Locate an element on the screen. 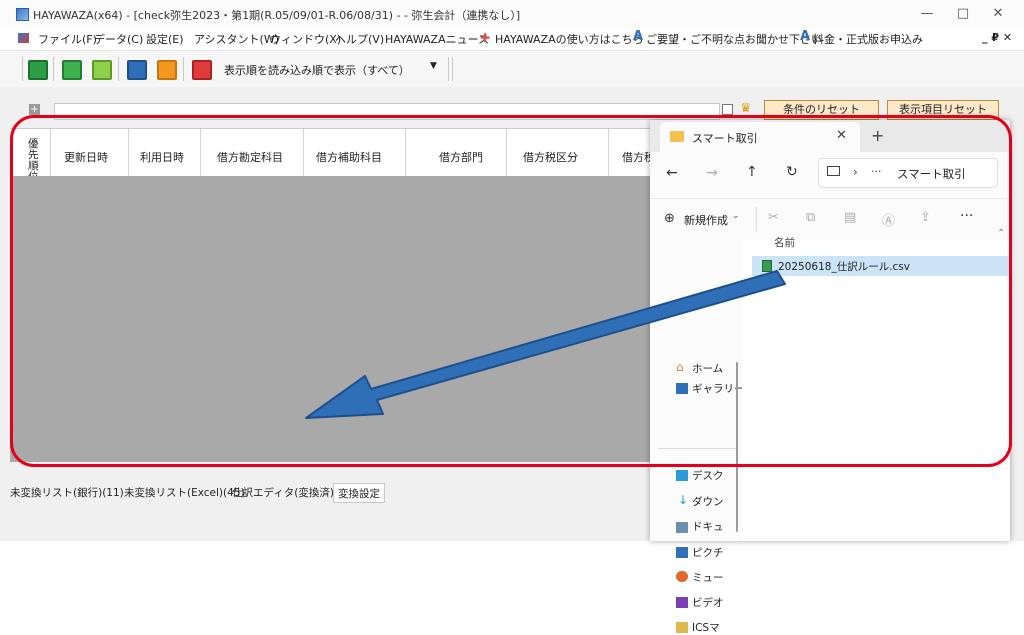 The height and width of the screenshot is (635, 1024). drag-arrow is located at coordinates (545, 344).